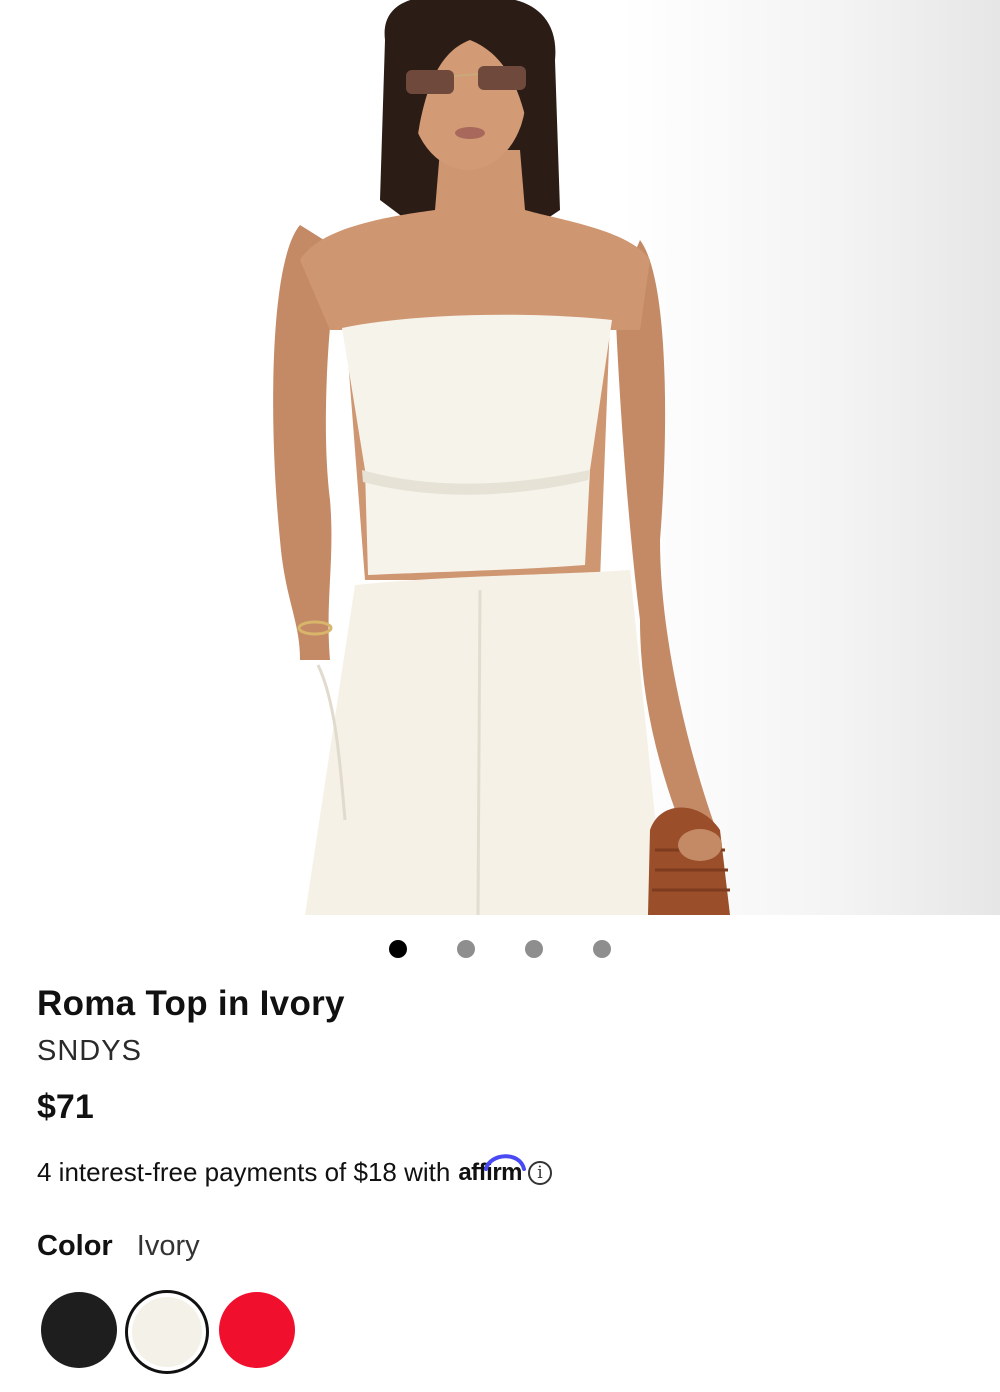  Describe the element at coordinates (75, 1246) in the screenshot. I see `color-label: Color` at that location.